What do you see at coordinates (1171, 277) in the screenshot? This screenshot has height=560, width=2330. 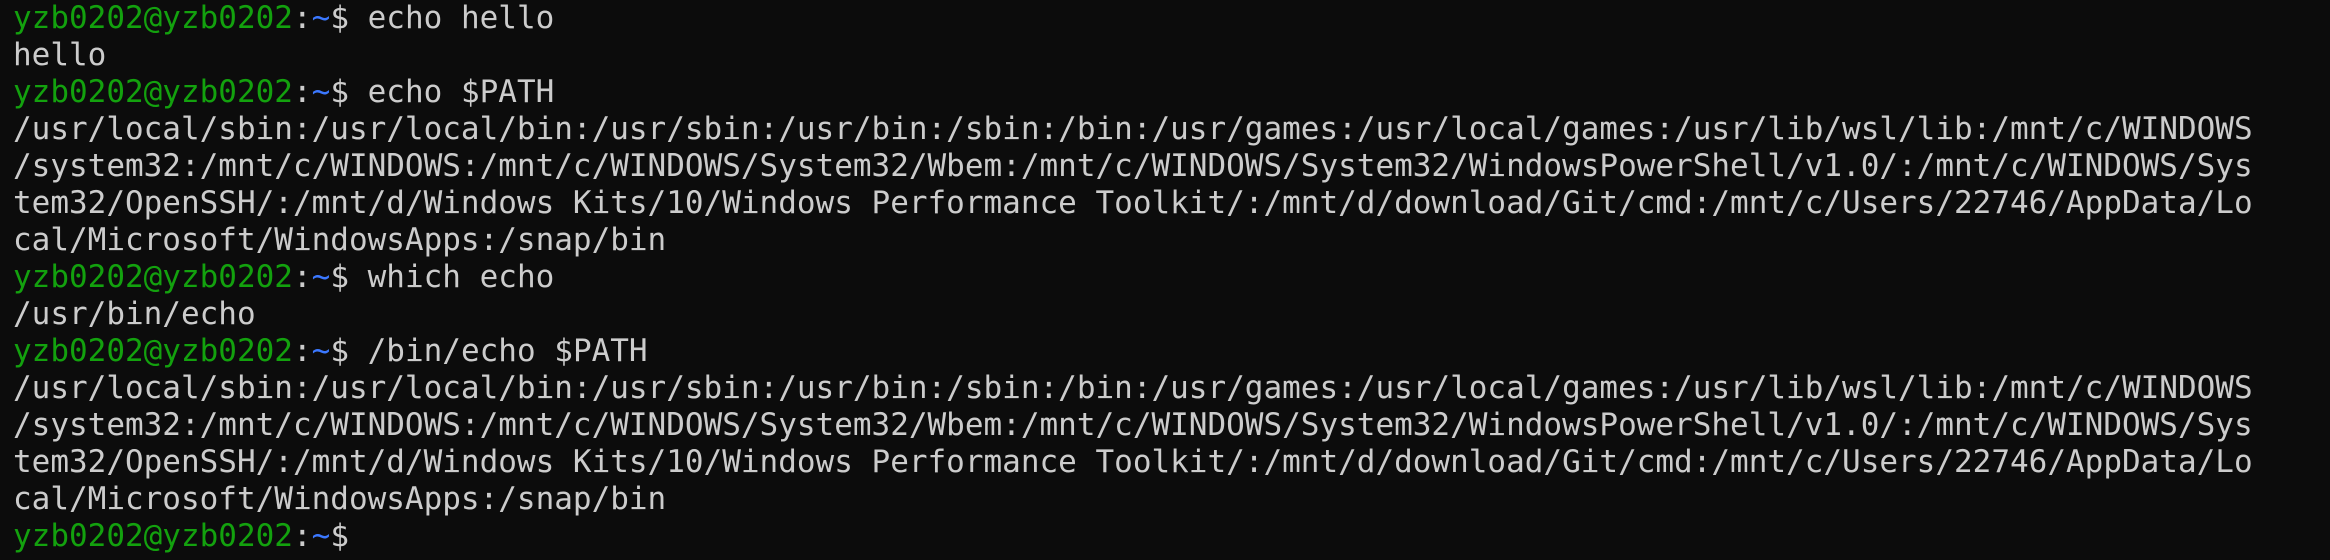 I see `prompt-line: yzb0202@yzb0202:~$ which echo` at bounding box center [1171, 277].